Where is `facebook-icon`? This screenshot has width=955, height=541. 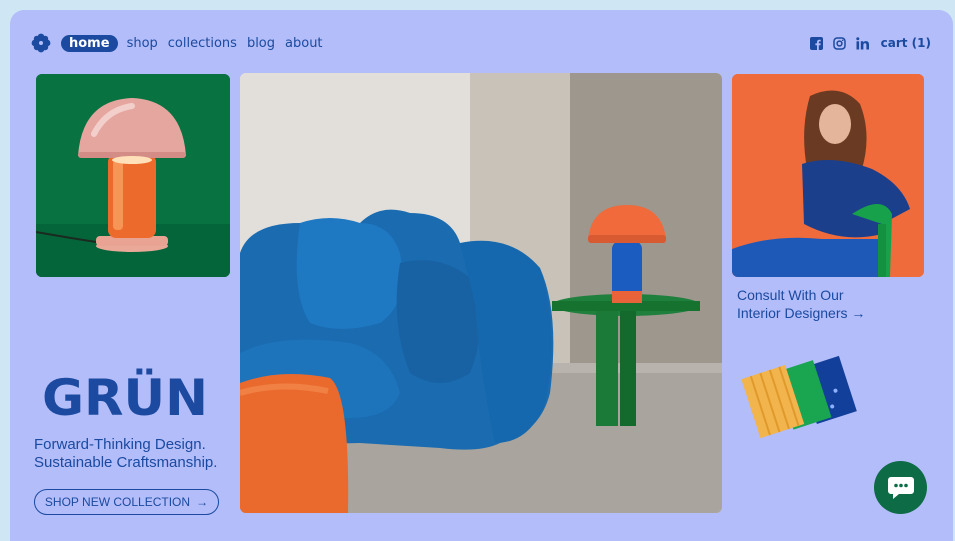
facebook-icon is located at coordinates (816, 43).